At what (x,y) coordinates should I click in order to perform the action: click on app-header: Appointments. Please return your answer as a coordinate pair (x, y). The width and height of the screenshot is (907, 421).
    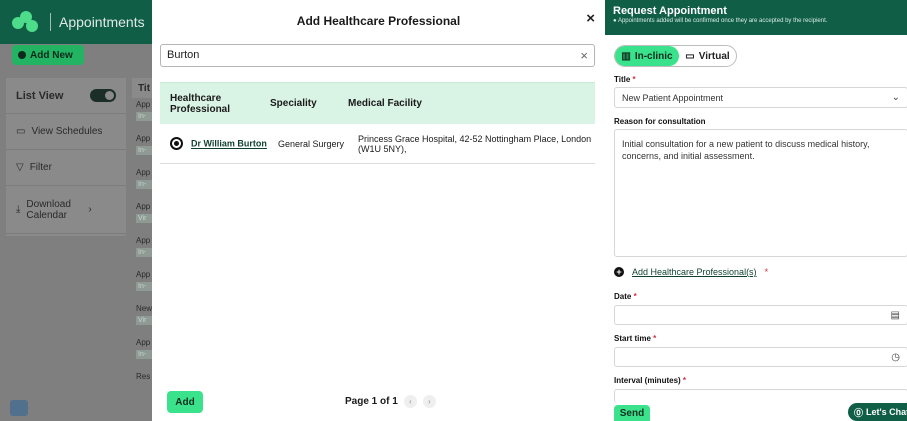
    Looking at the image, I should click on (77, 22).